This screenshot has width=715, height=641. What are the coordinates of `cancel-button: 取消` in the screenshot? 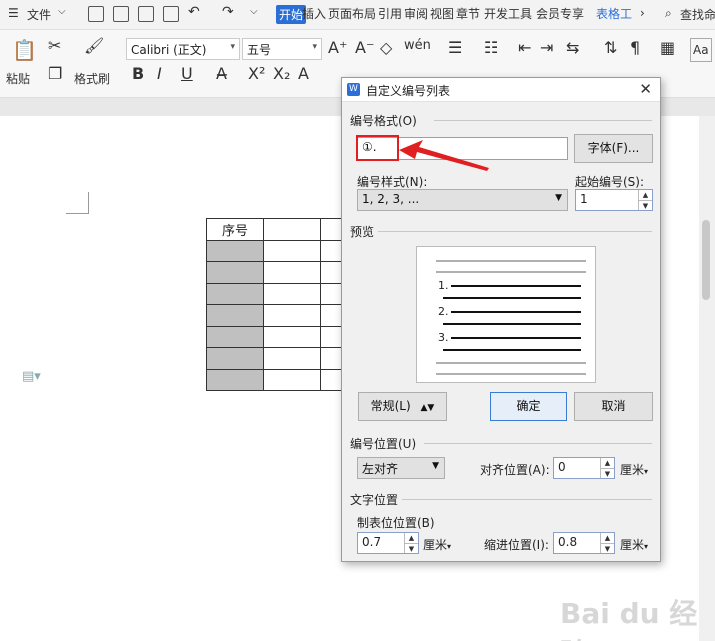 It's located at (613, 406).